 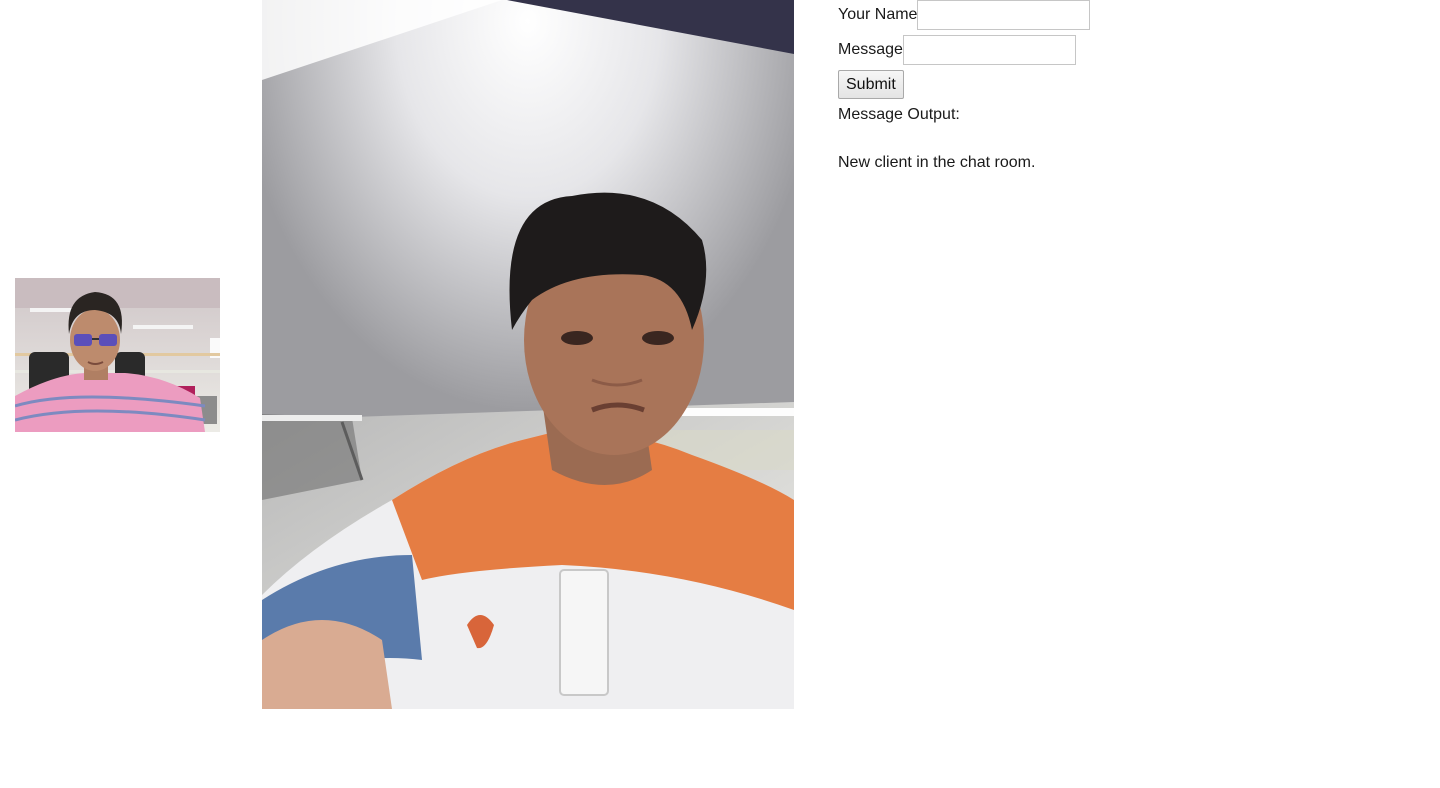 I want to click on local-video-frame, so click(x=117, y=355).